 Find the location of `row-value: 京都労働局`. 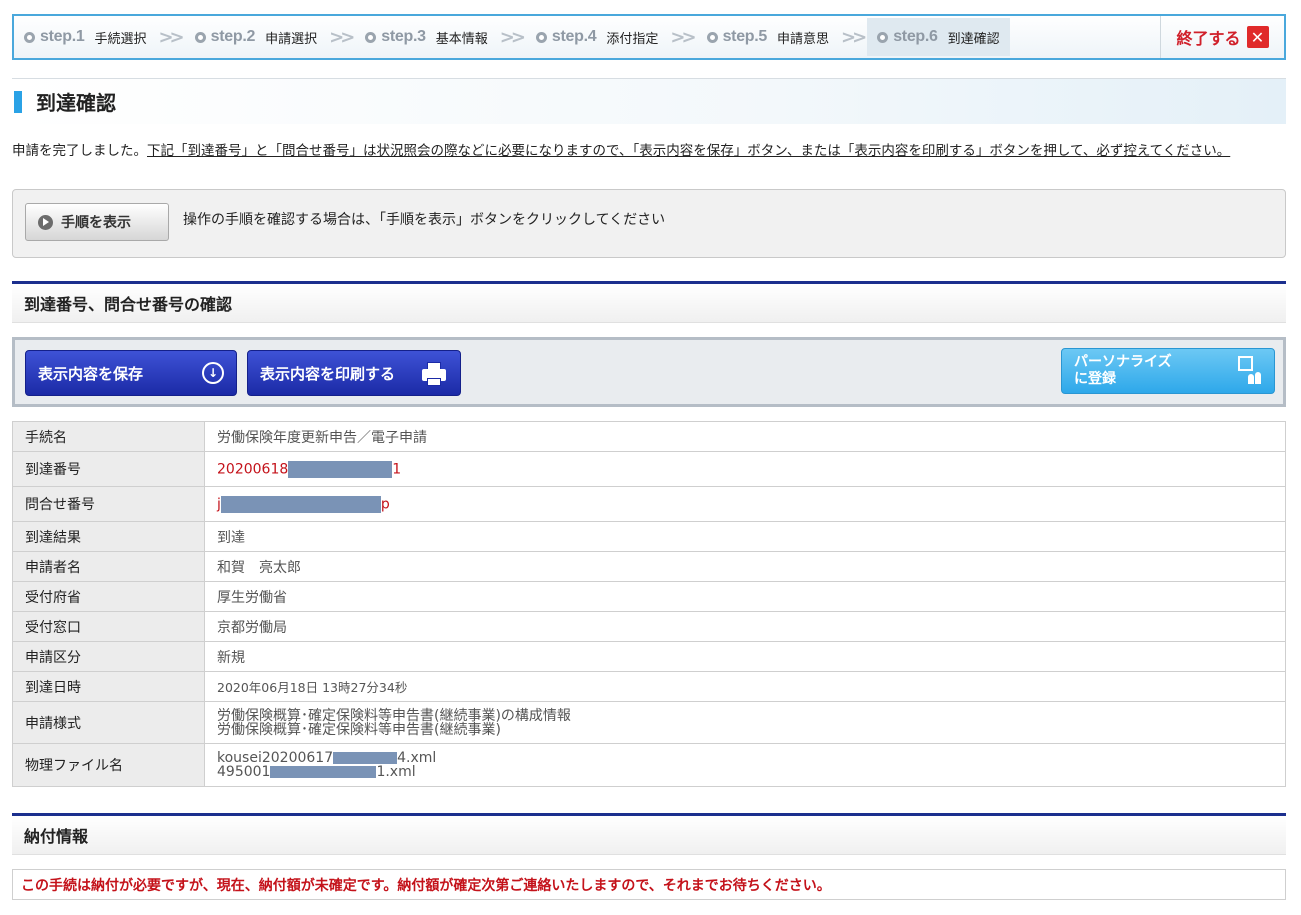

row-value: 京都労働局 is located at coordinates (745, 626).